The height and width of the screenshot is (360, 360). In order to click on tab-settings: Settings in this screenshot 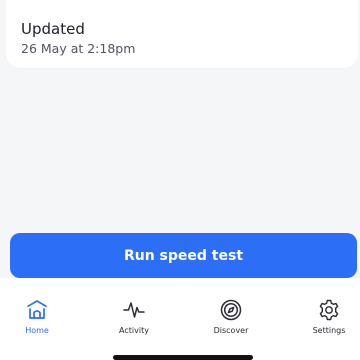, I will do `click(327, 319)`.